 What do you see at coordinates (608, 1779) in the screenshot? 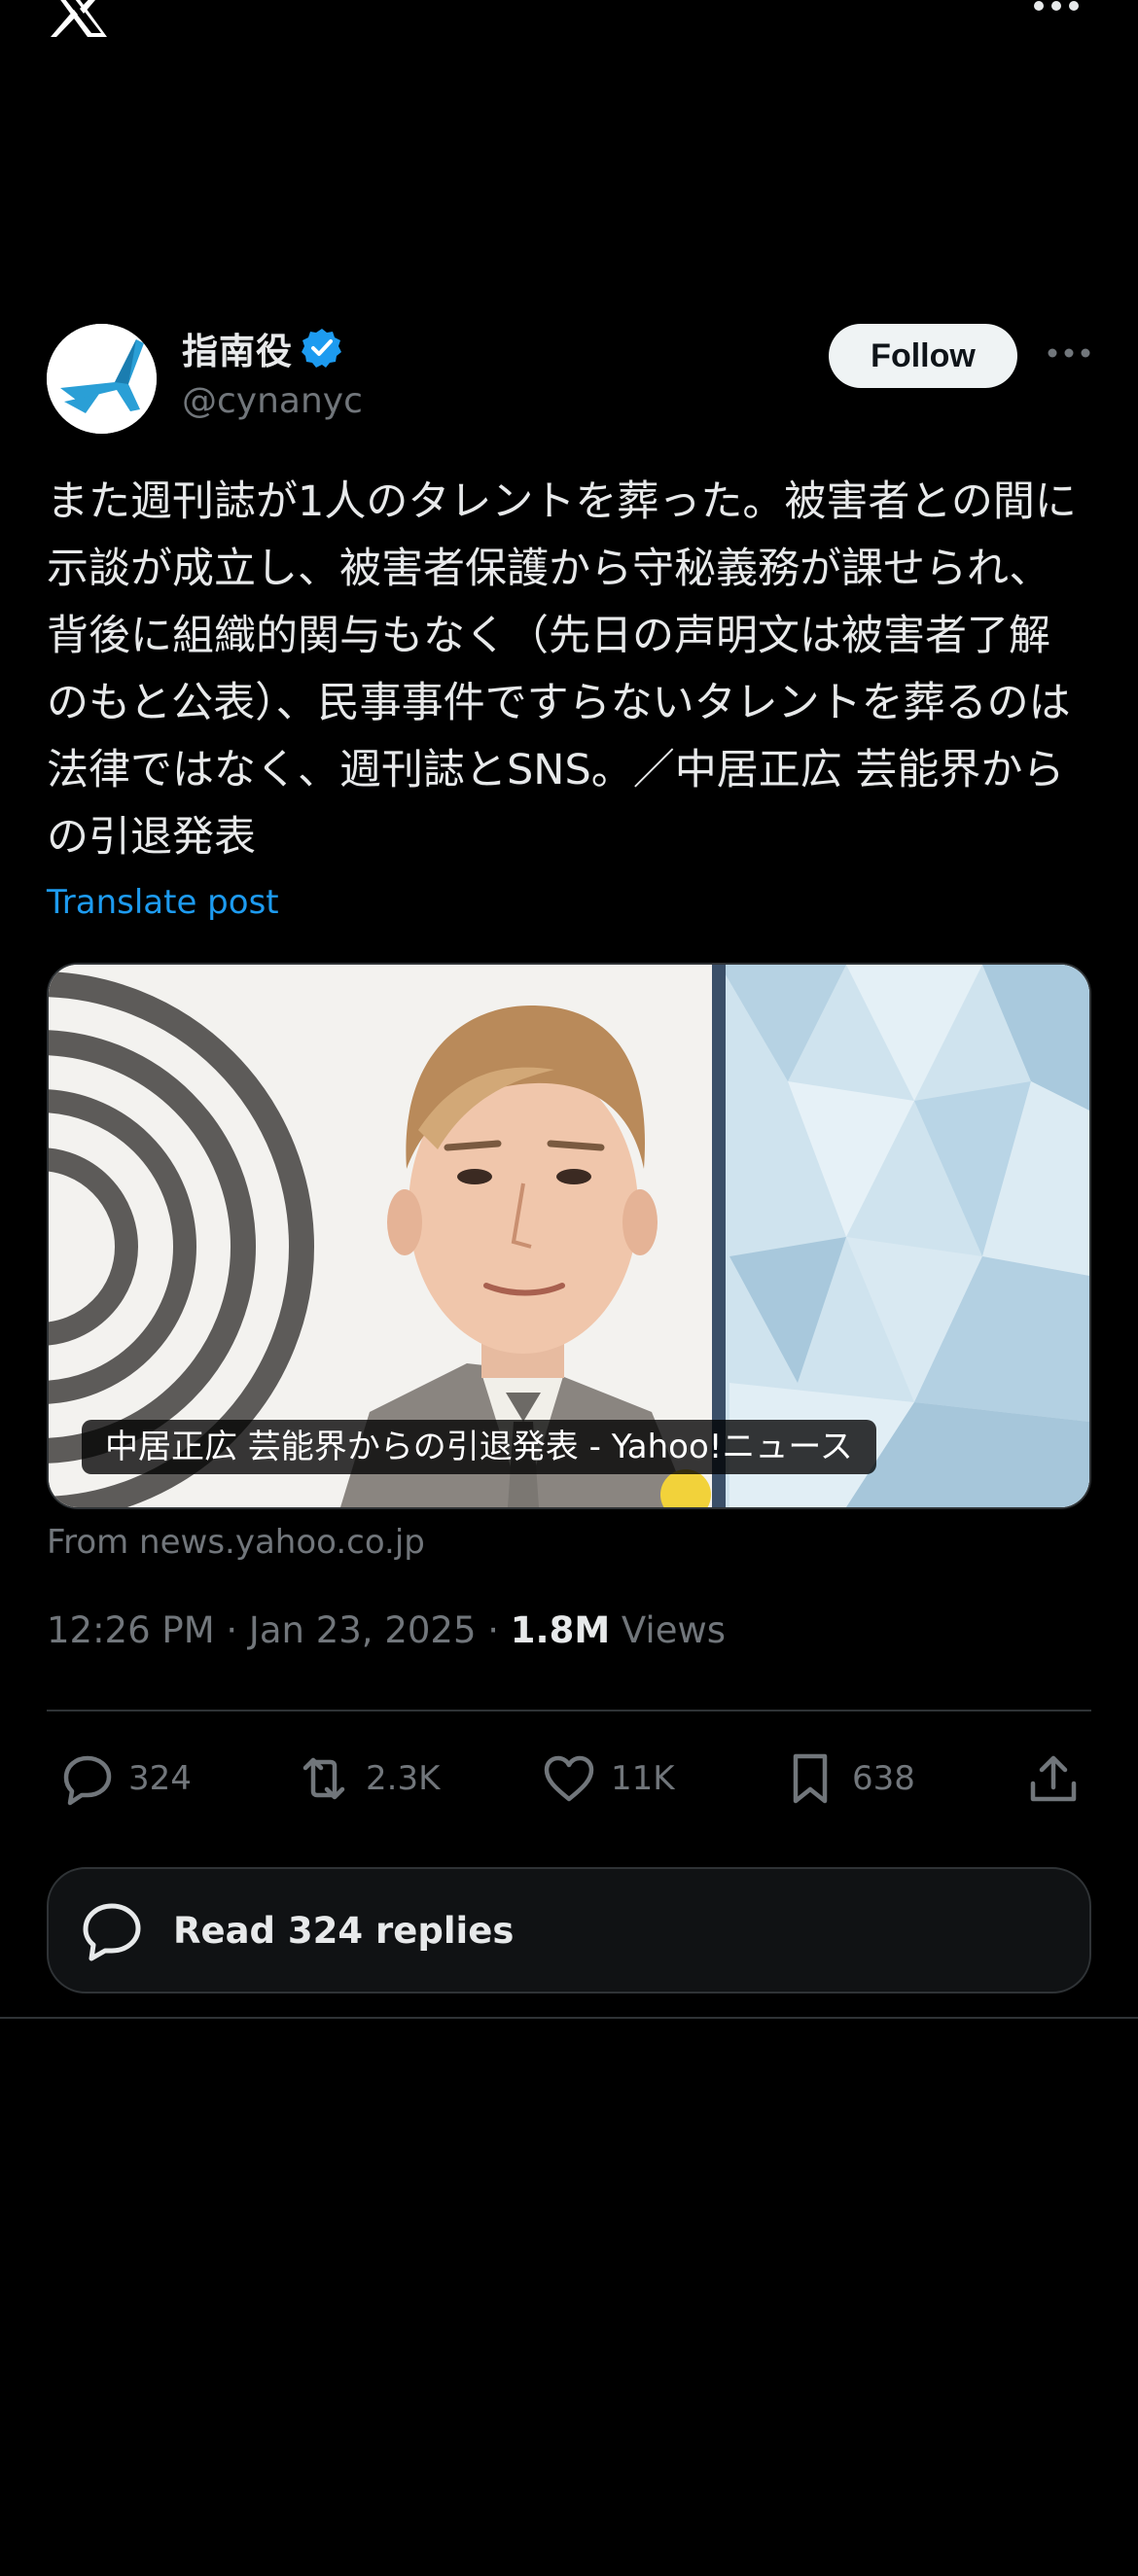
I see `like-button: 11K` at bounding box center [608, 1779].